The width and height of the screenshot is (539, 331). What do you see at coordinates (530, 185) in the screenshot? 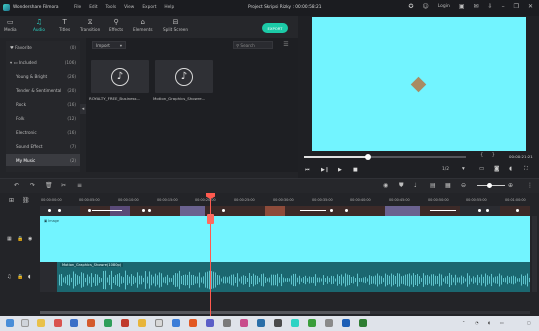
I see `more-options-icon: ⋮` at bounding box center [530, 185].